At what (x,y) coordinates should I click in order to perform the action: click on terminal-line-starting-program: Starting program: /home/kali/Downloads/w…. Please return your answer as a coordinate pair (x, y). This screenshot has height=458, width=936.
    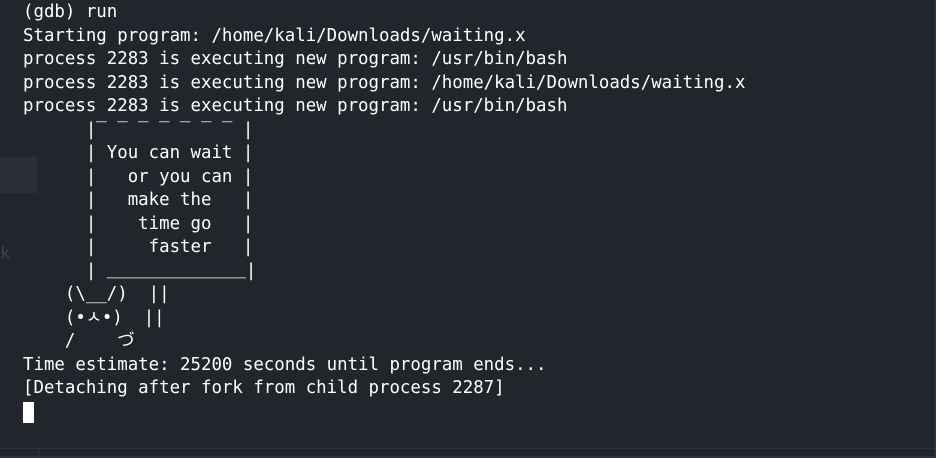
    Looking at the image, I should click on (274, 35).